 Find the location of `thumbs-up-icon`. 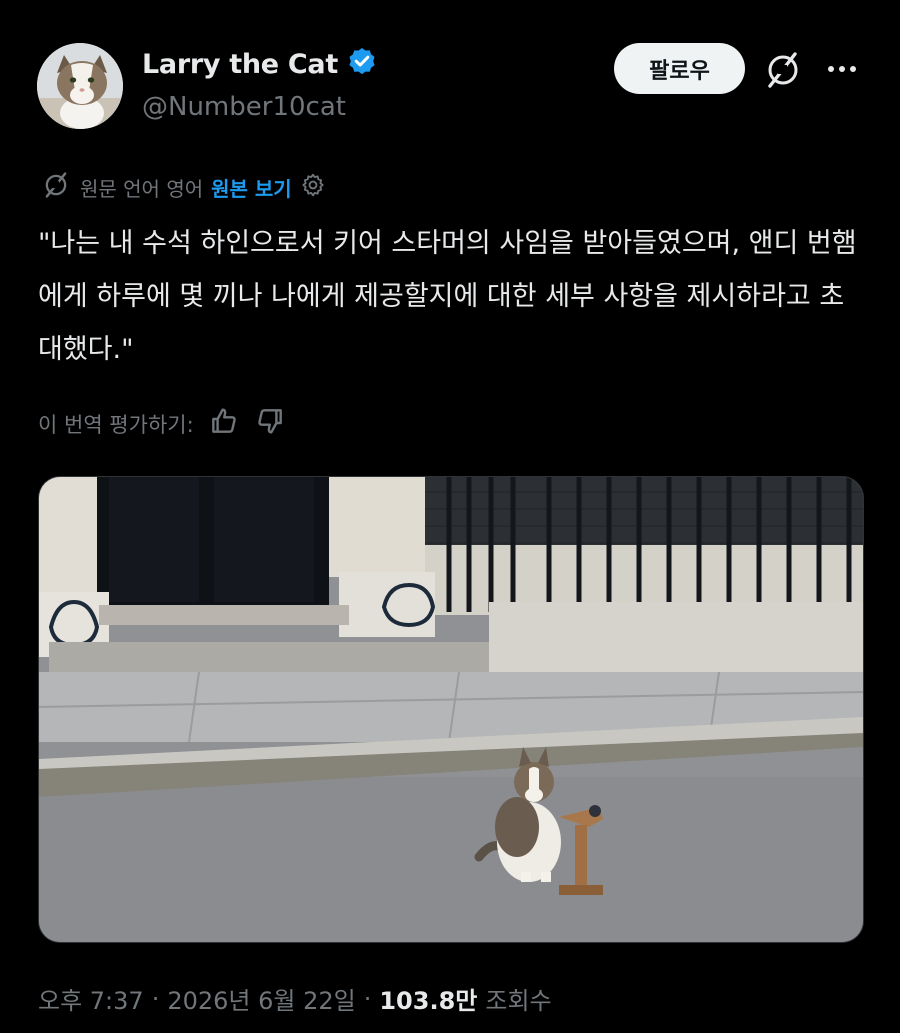

thumbs-up-icon is located at coordinates (224, 423).